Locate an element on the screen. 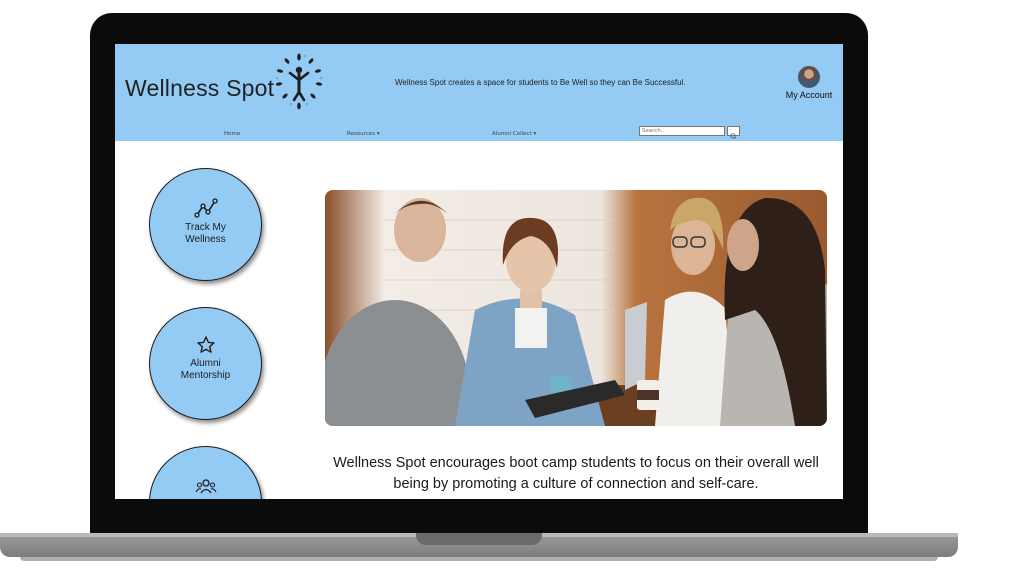 This screenshot has width=1024, height=576. community-card is located at coordinates (205, 472).